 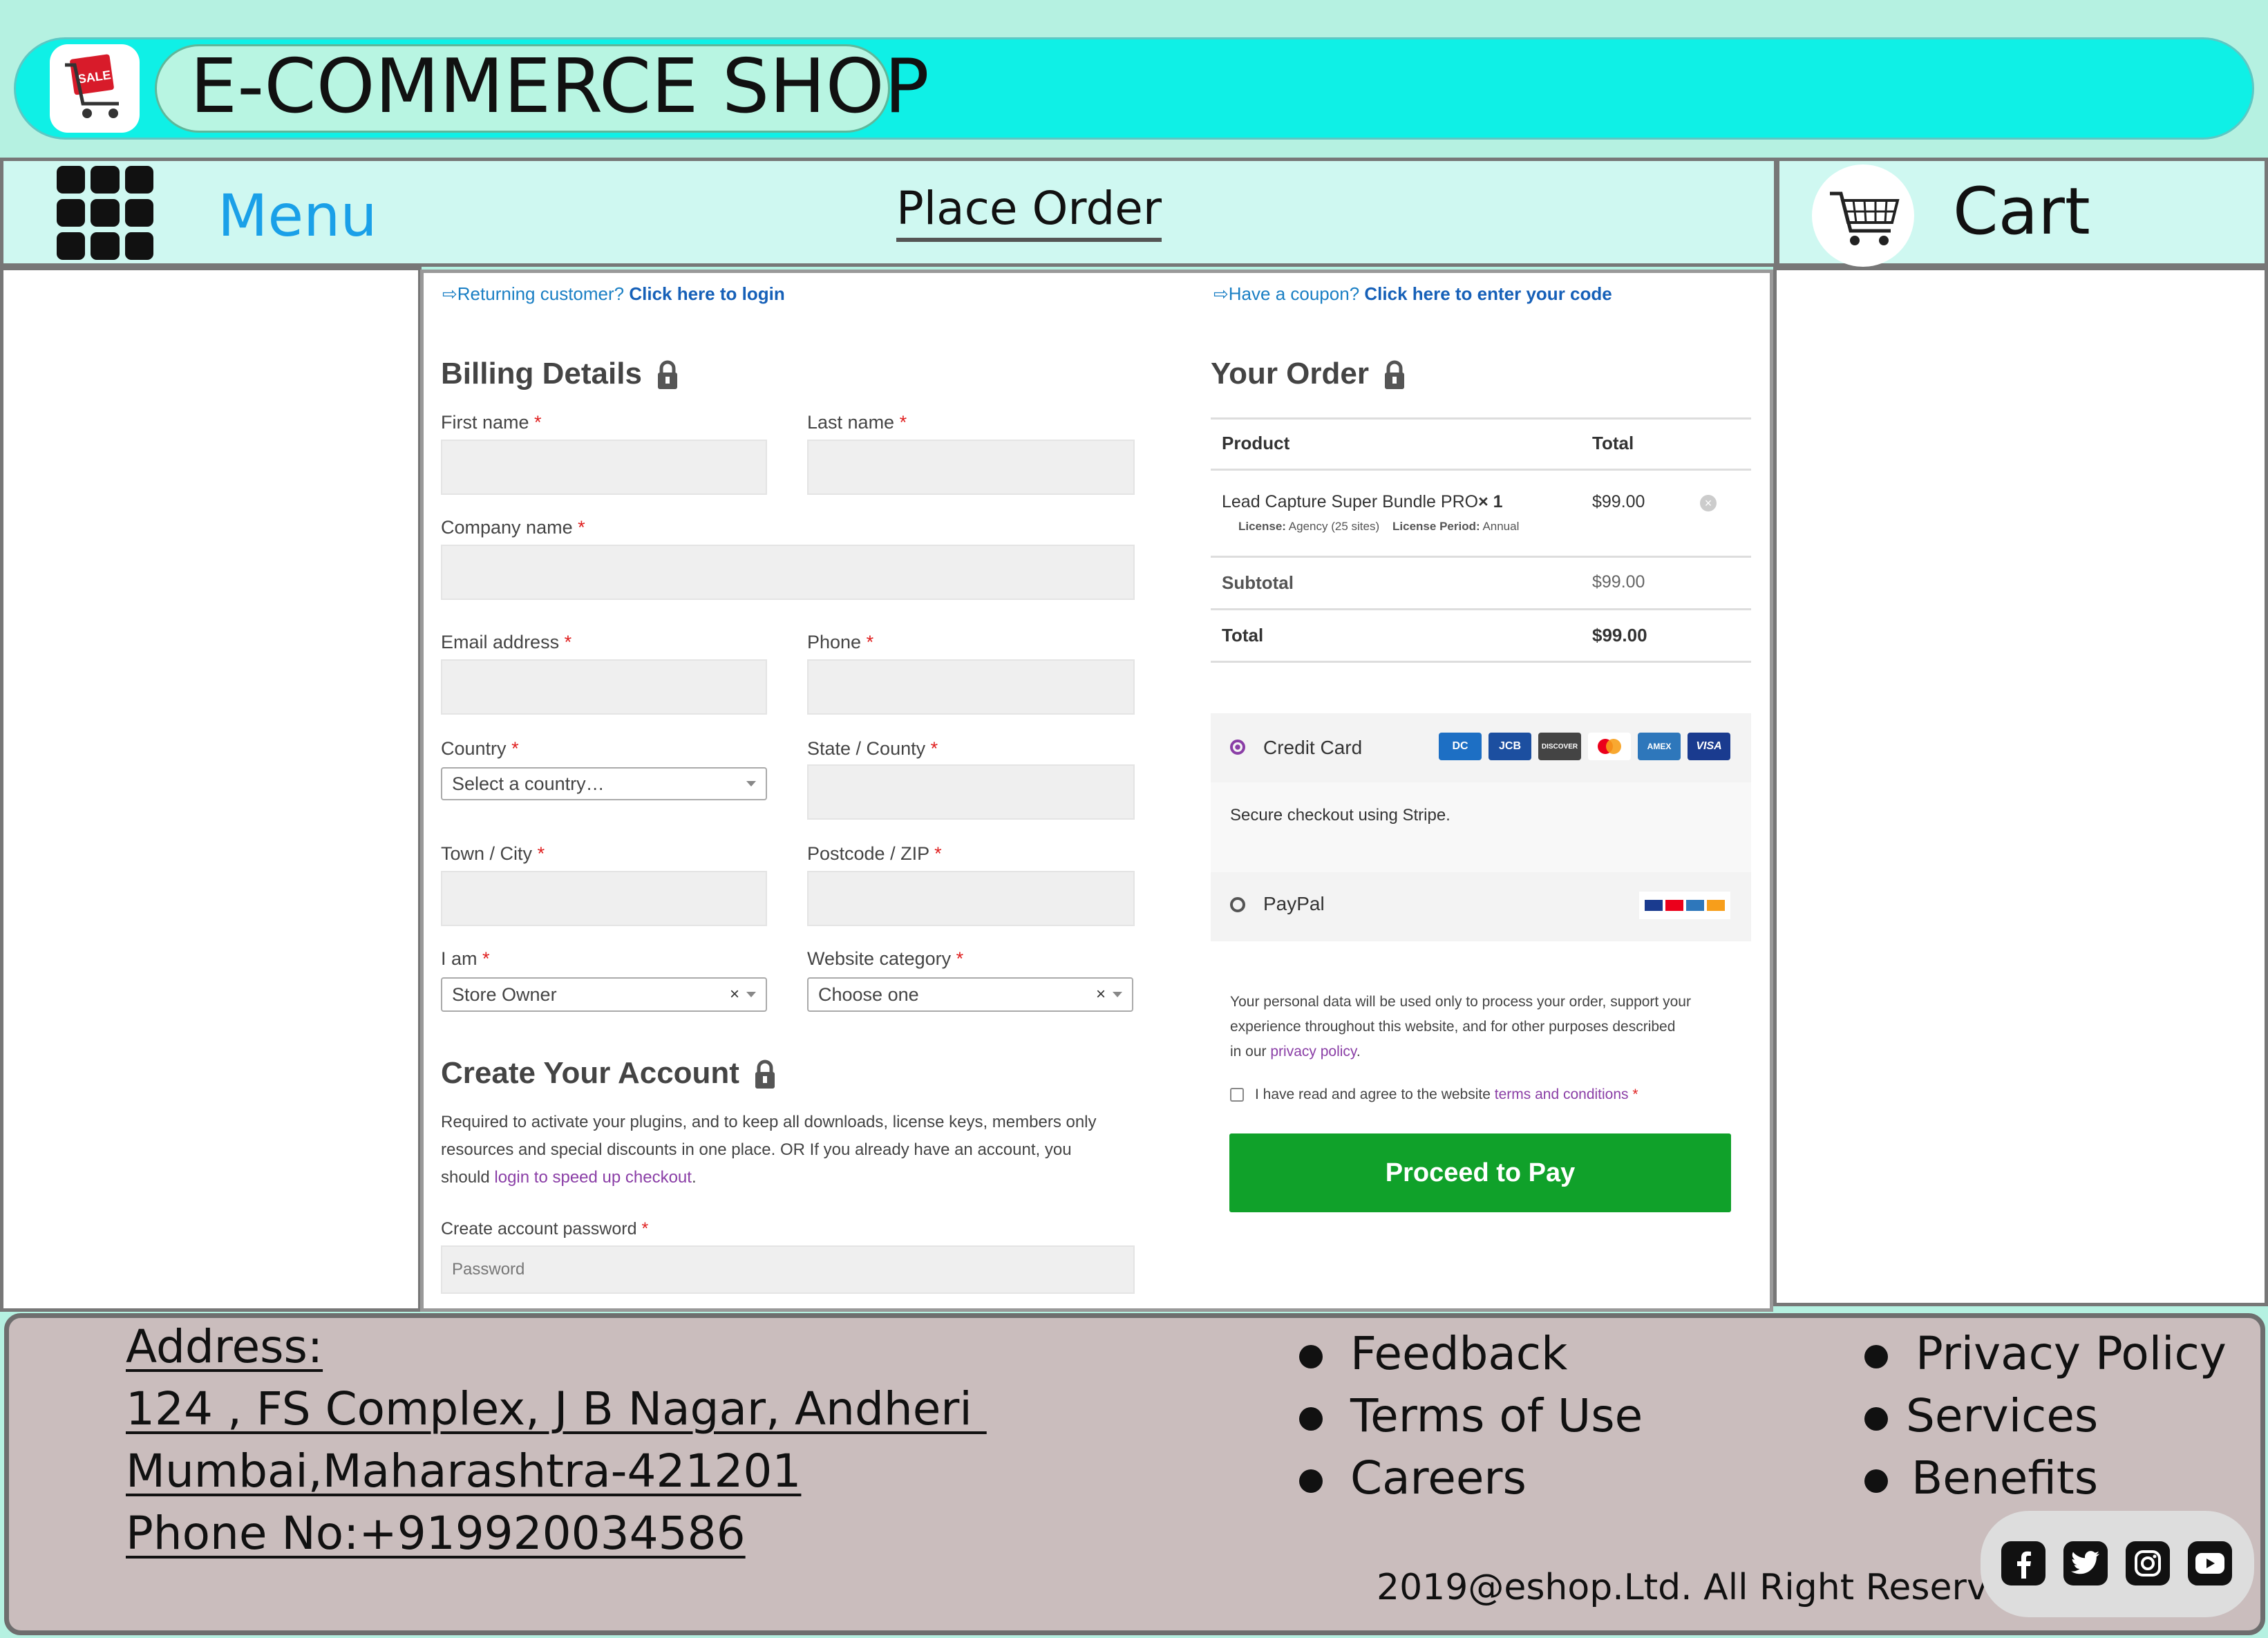 I want to click on paypal-label: PayPal, so click(x=1294, y=904).